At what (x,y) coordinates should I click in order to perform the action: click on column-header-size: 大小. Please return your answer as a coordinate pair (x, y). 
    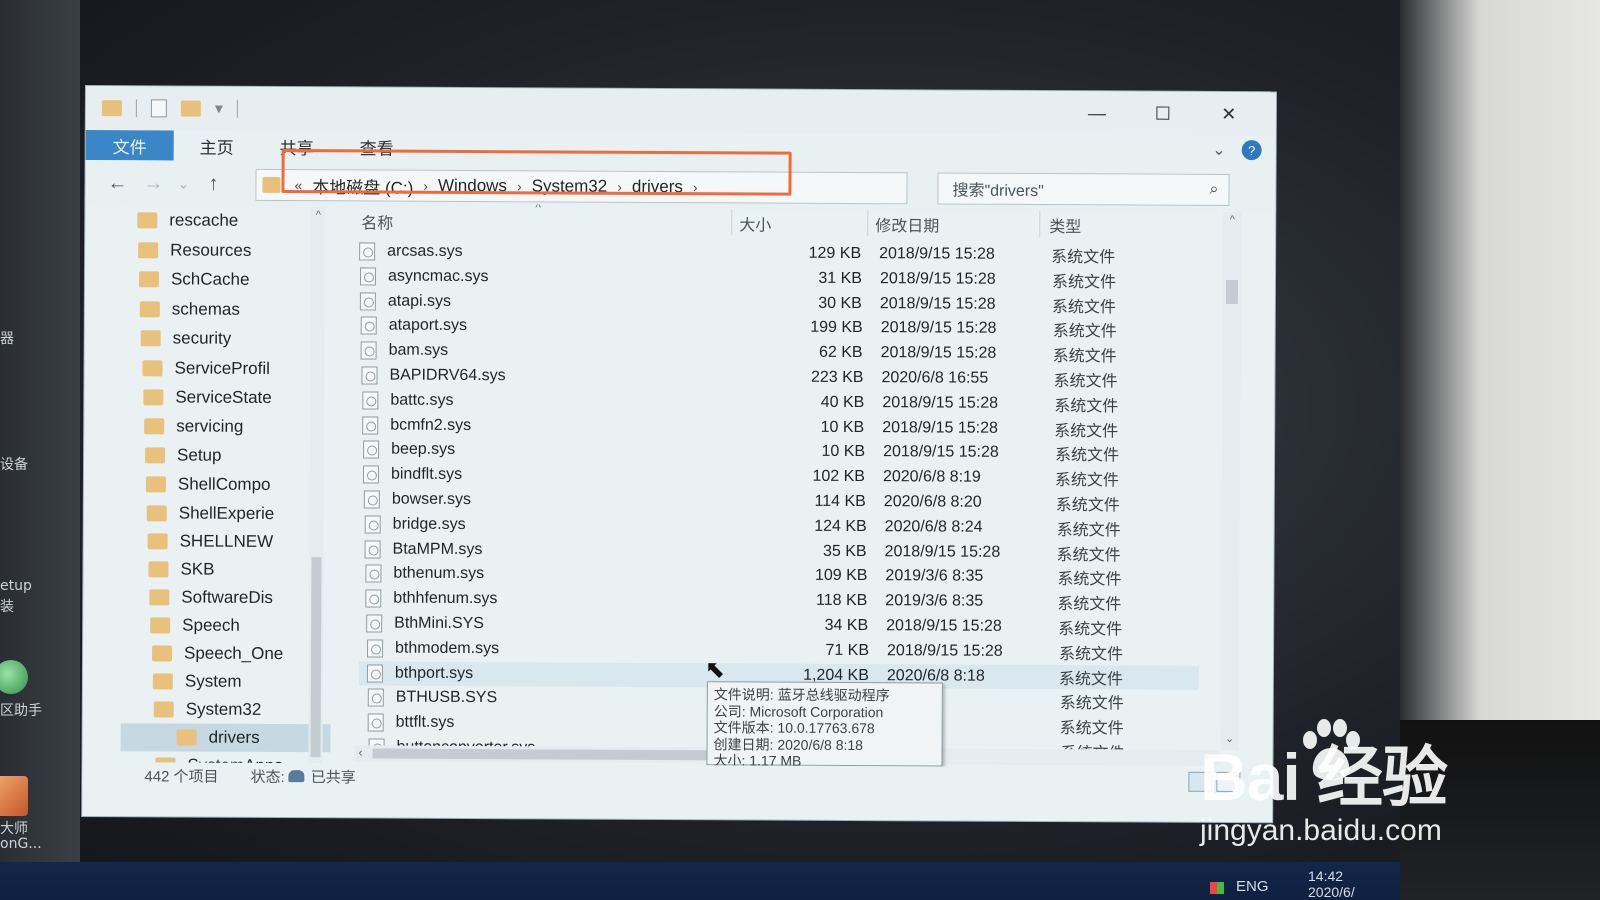
    Looking at the image, I should click on (755, 223).